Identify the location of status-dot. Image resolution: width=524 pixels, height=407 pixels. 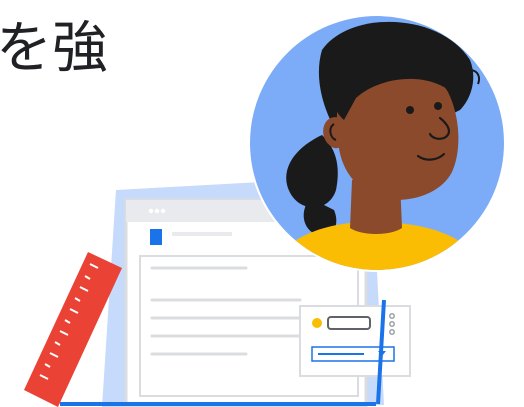
(317, 323).